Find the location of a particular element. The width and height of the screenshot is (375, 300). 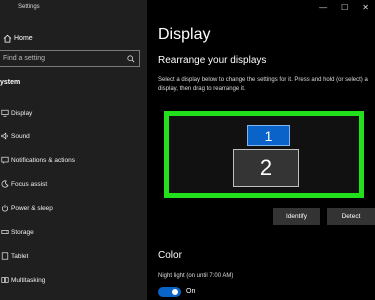

sidebar-home: Home is located at coordinates (73, 38).